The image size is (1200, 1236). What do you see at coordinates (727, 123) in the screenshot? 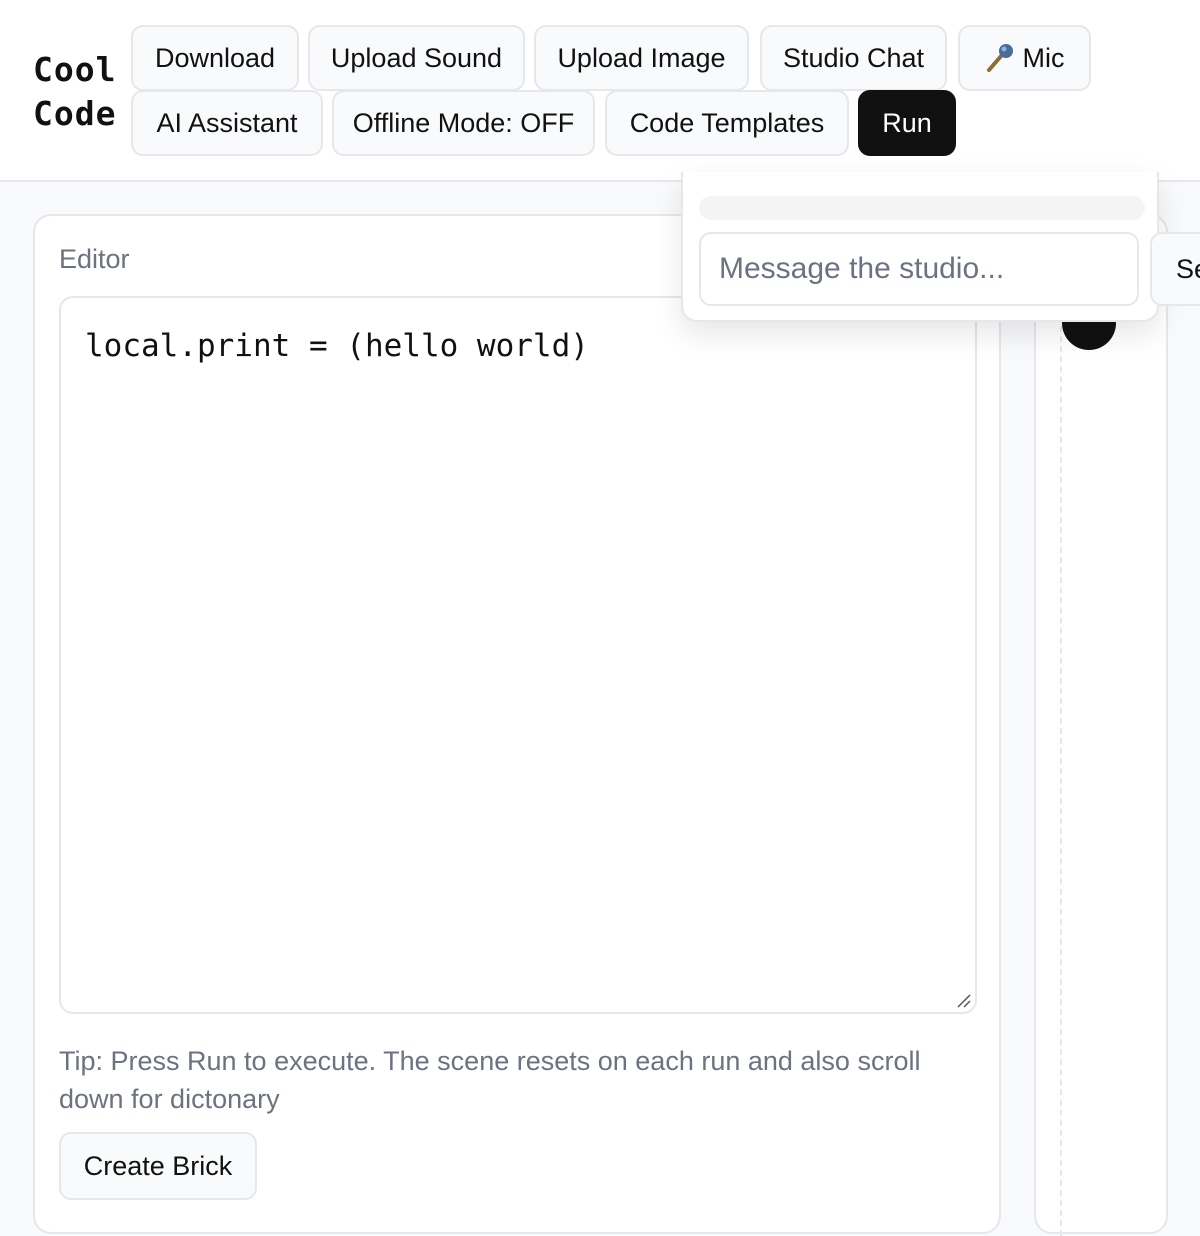
I see `code-templates-button: Code Templates` at bounding box center [727, 123].